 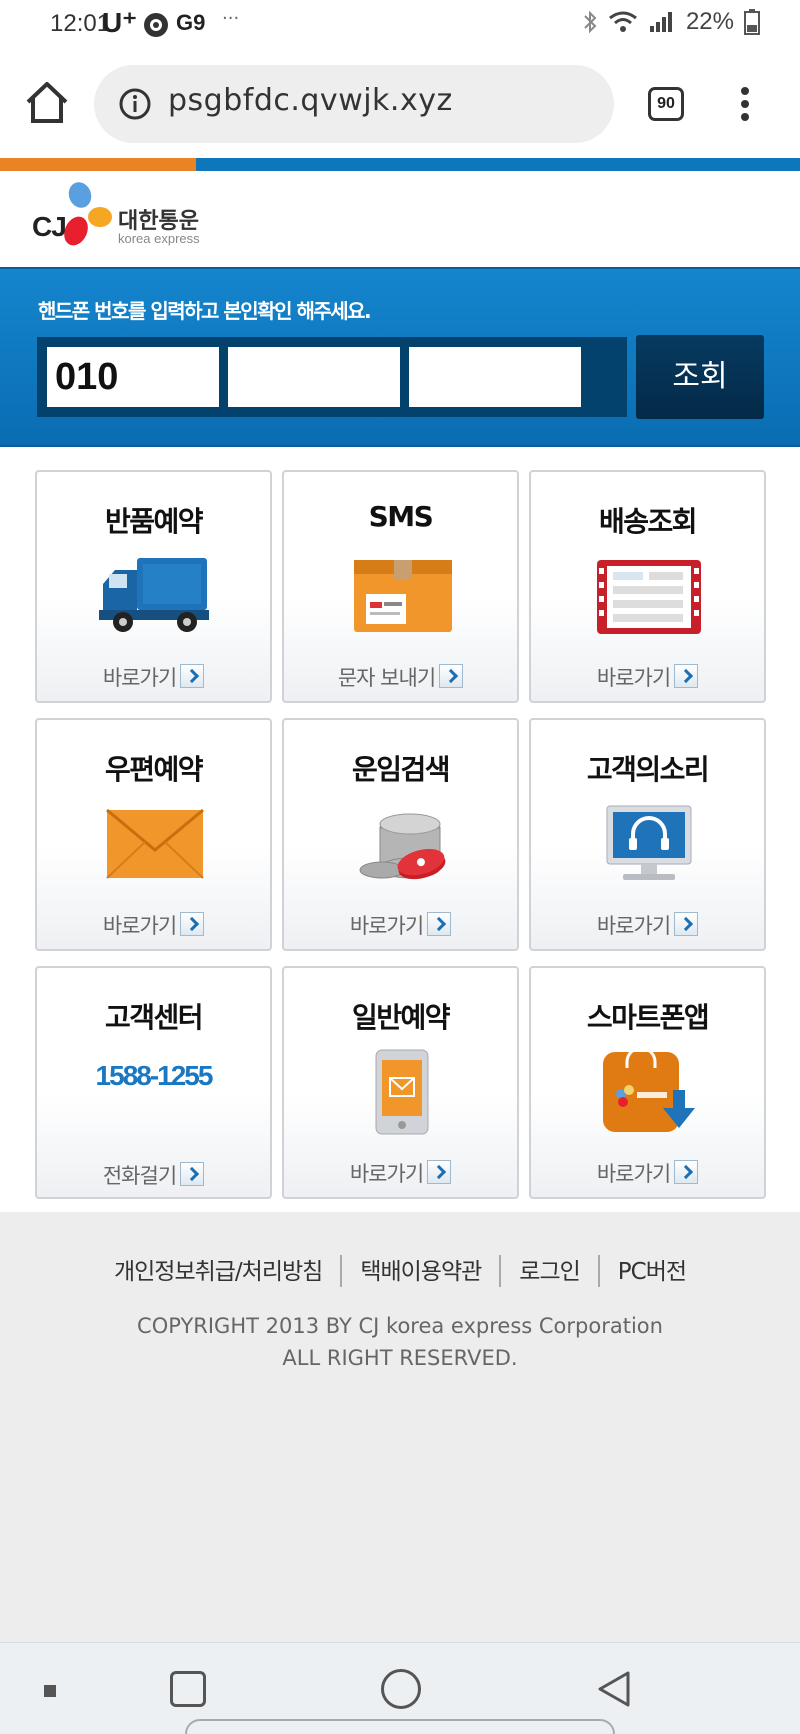 I want to click on tile-smartphone-app: 스마트폰앱 바로가기, so click(x=647, y=1082).